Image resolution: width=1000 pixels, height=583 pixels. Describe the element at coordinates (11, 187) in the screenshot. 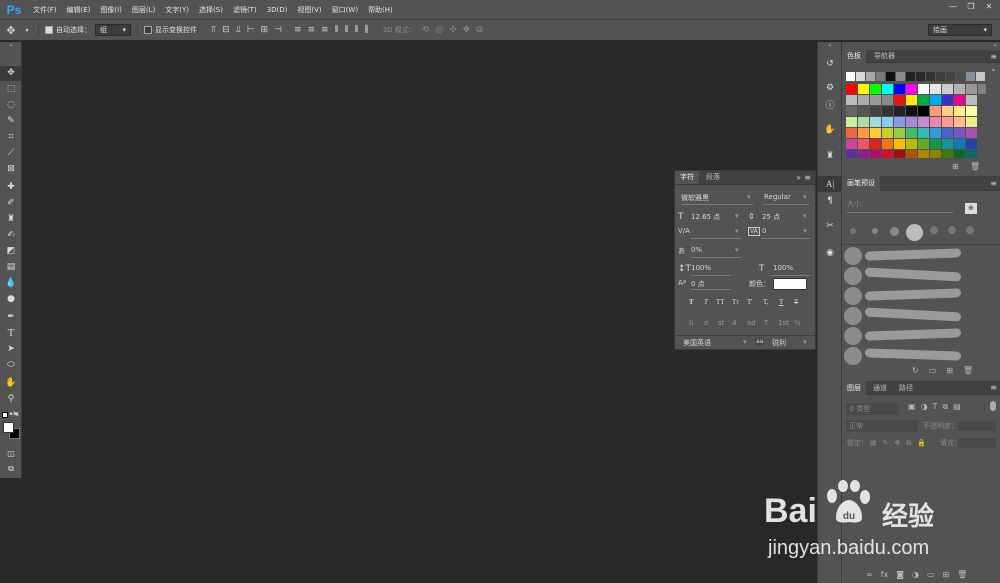

I see `healing-brush-tool-icon: ✚` at that location.